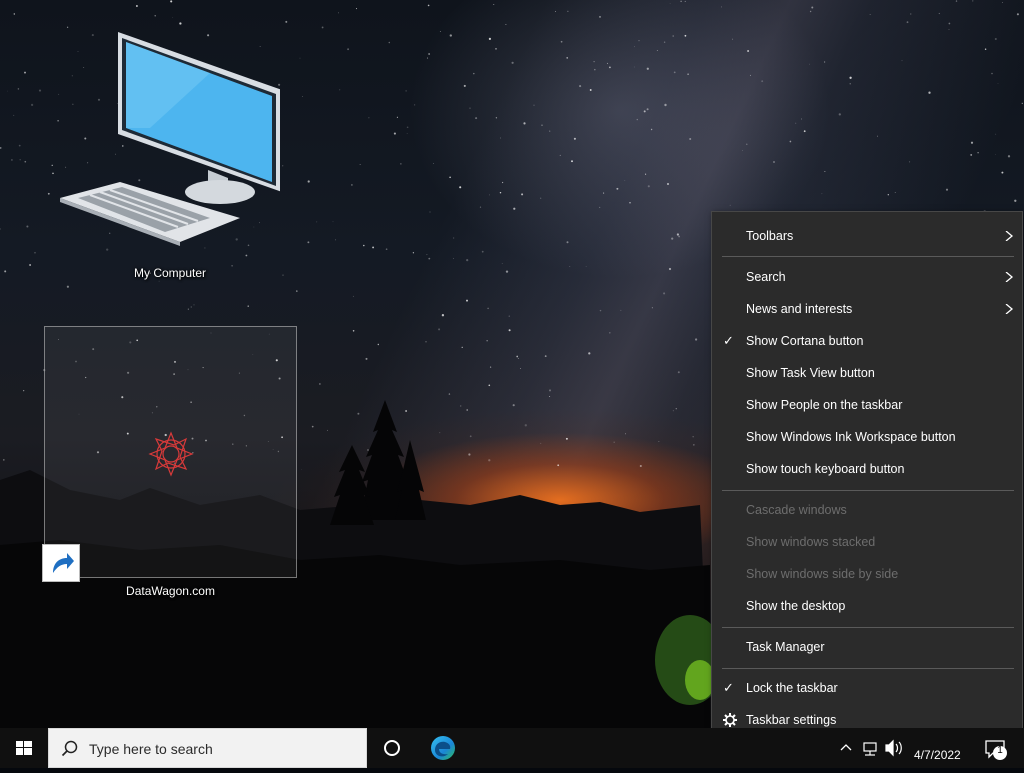 The height and width of the screenshot is (773, 1024). I want to click on menu-item-search: Search, so click(867, 277).